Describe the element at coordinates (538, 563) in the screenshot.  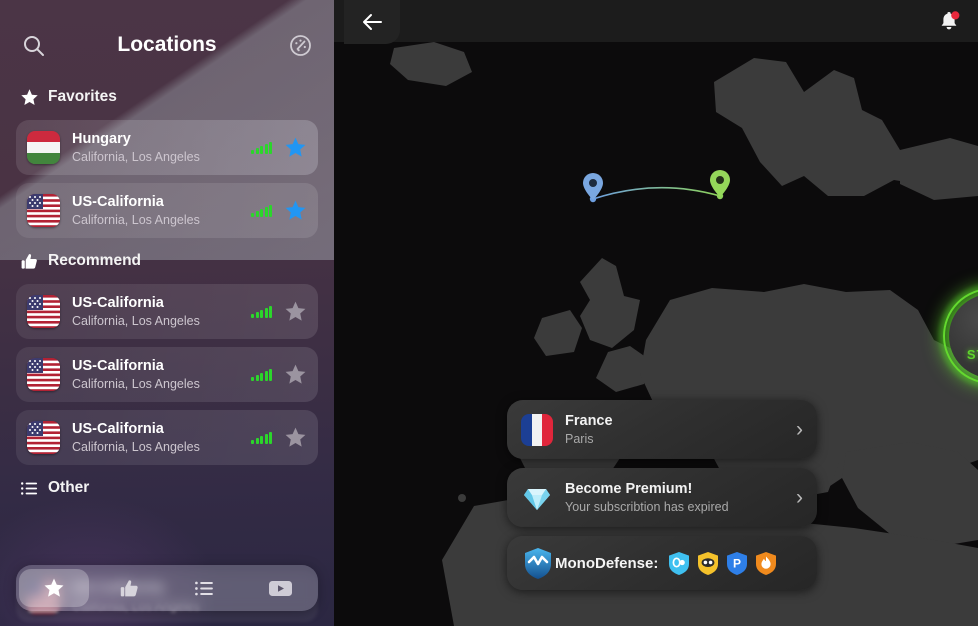
I see `monodefense-shield-icon` at that location.